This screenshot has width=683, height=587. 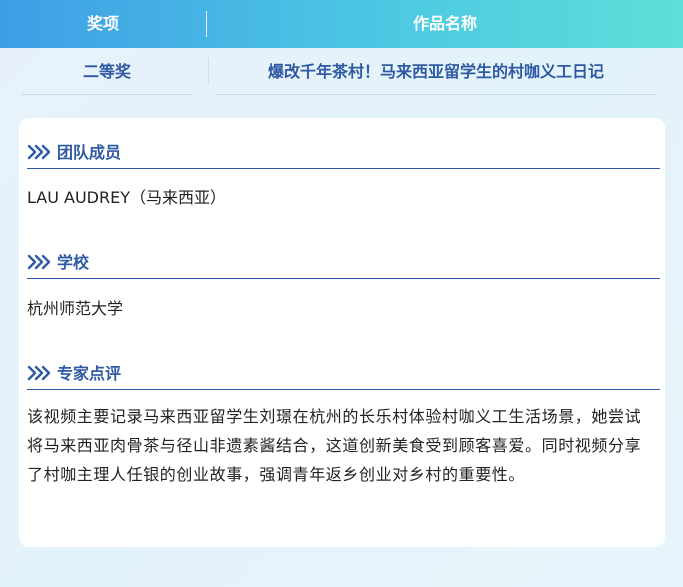 What do you see at coordinates (436, 71) in the screenshot?
I see `work-title-cell: 爆改千年茶村！马来西亚留学生的村咖义工日记` at bounding box center [436, 71].